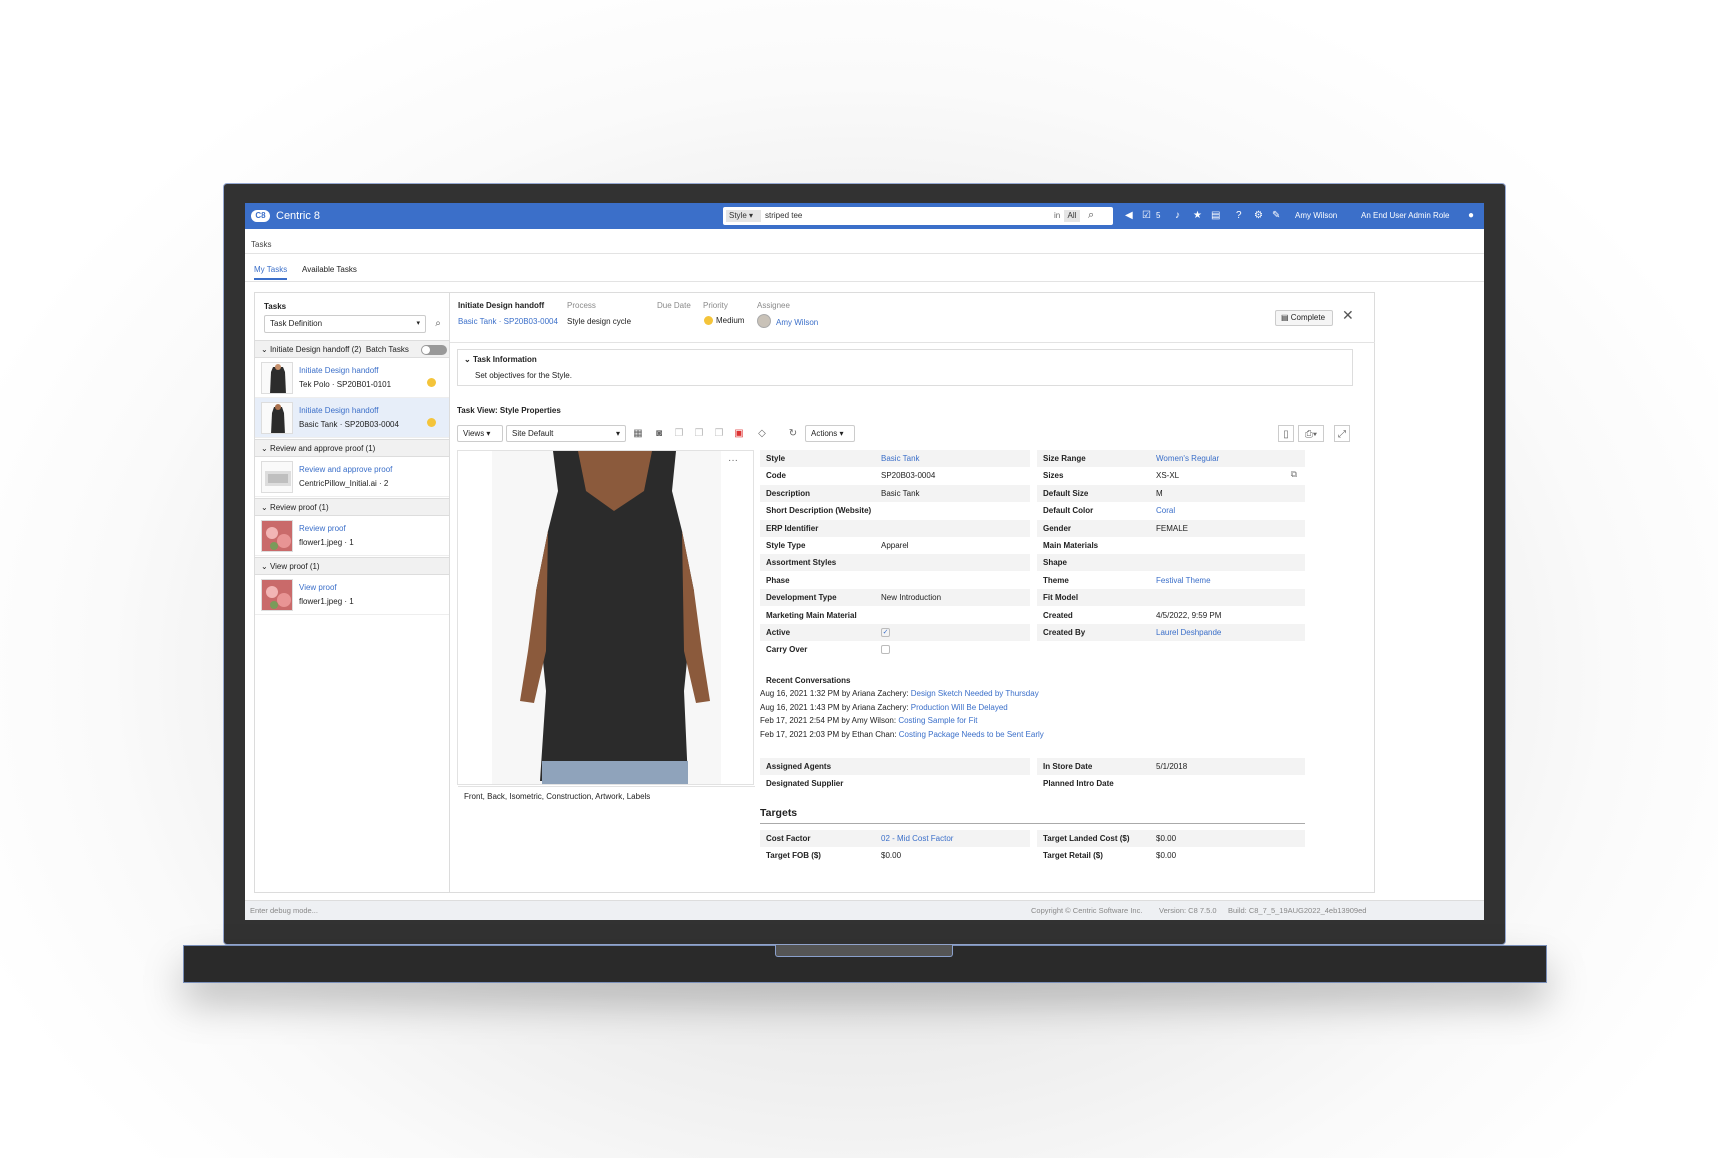 The image size is (1718, 1158). What do you see at coordinates (1471, 216) in the screenshot?
I see `user-avatar-icon: ●` at bounding box center [1471, 216].